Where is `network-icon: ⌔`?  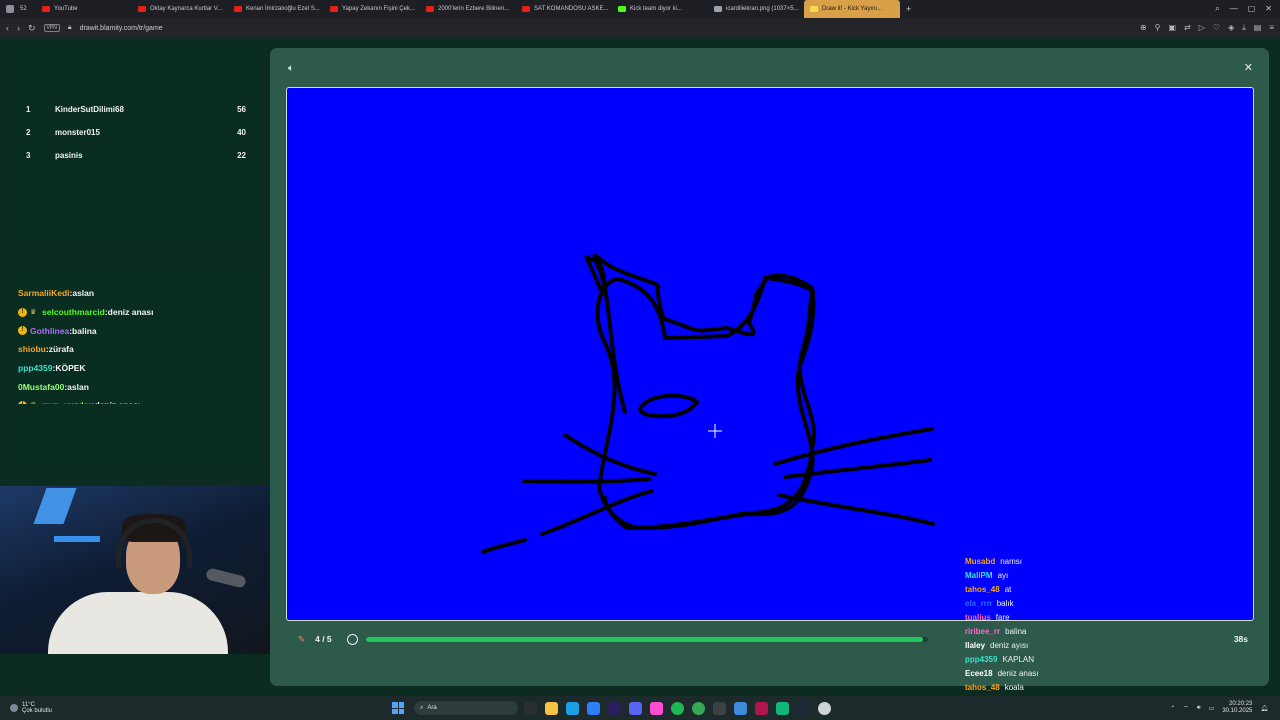
network-icon: ⌔ is located at coordinates (1186, 708).